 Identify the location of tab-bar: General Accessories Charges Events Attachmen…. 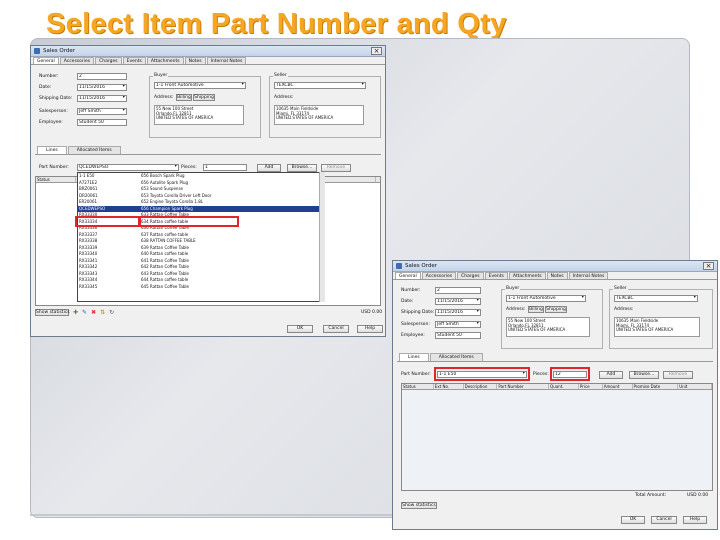
(208, 61).